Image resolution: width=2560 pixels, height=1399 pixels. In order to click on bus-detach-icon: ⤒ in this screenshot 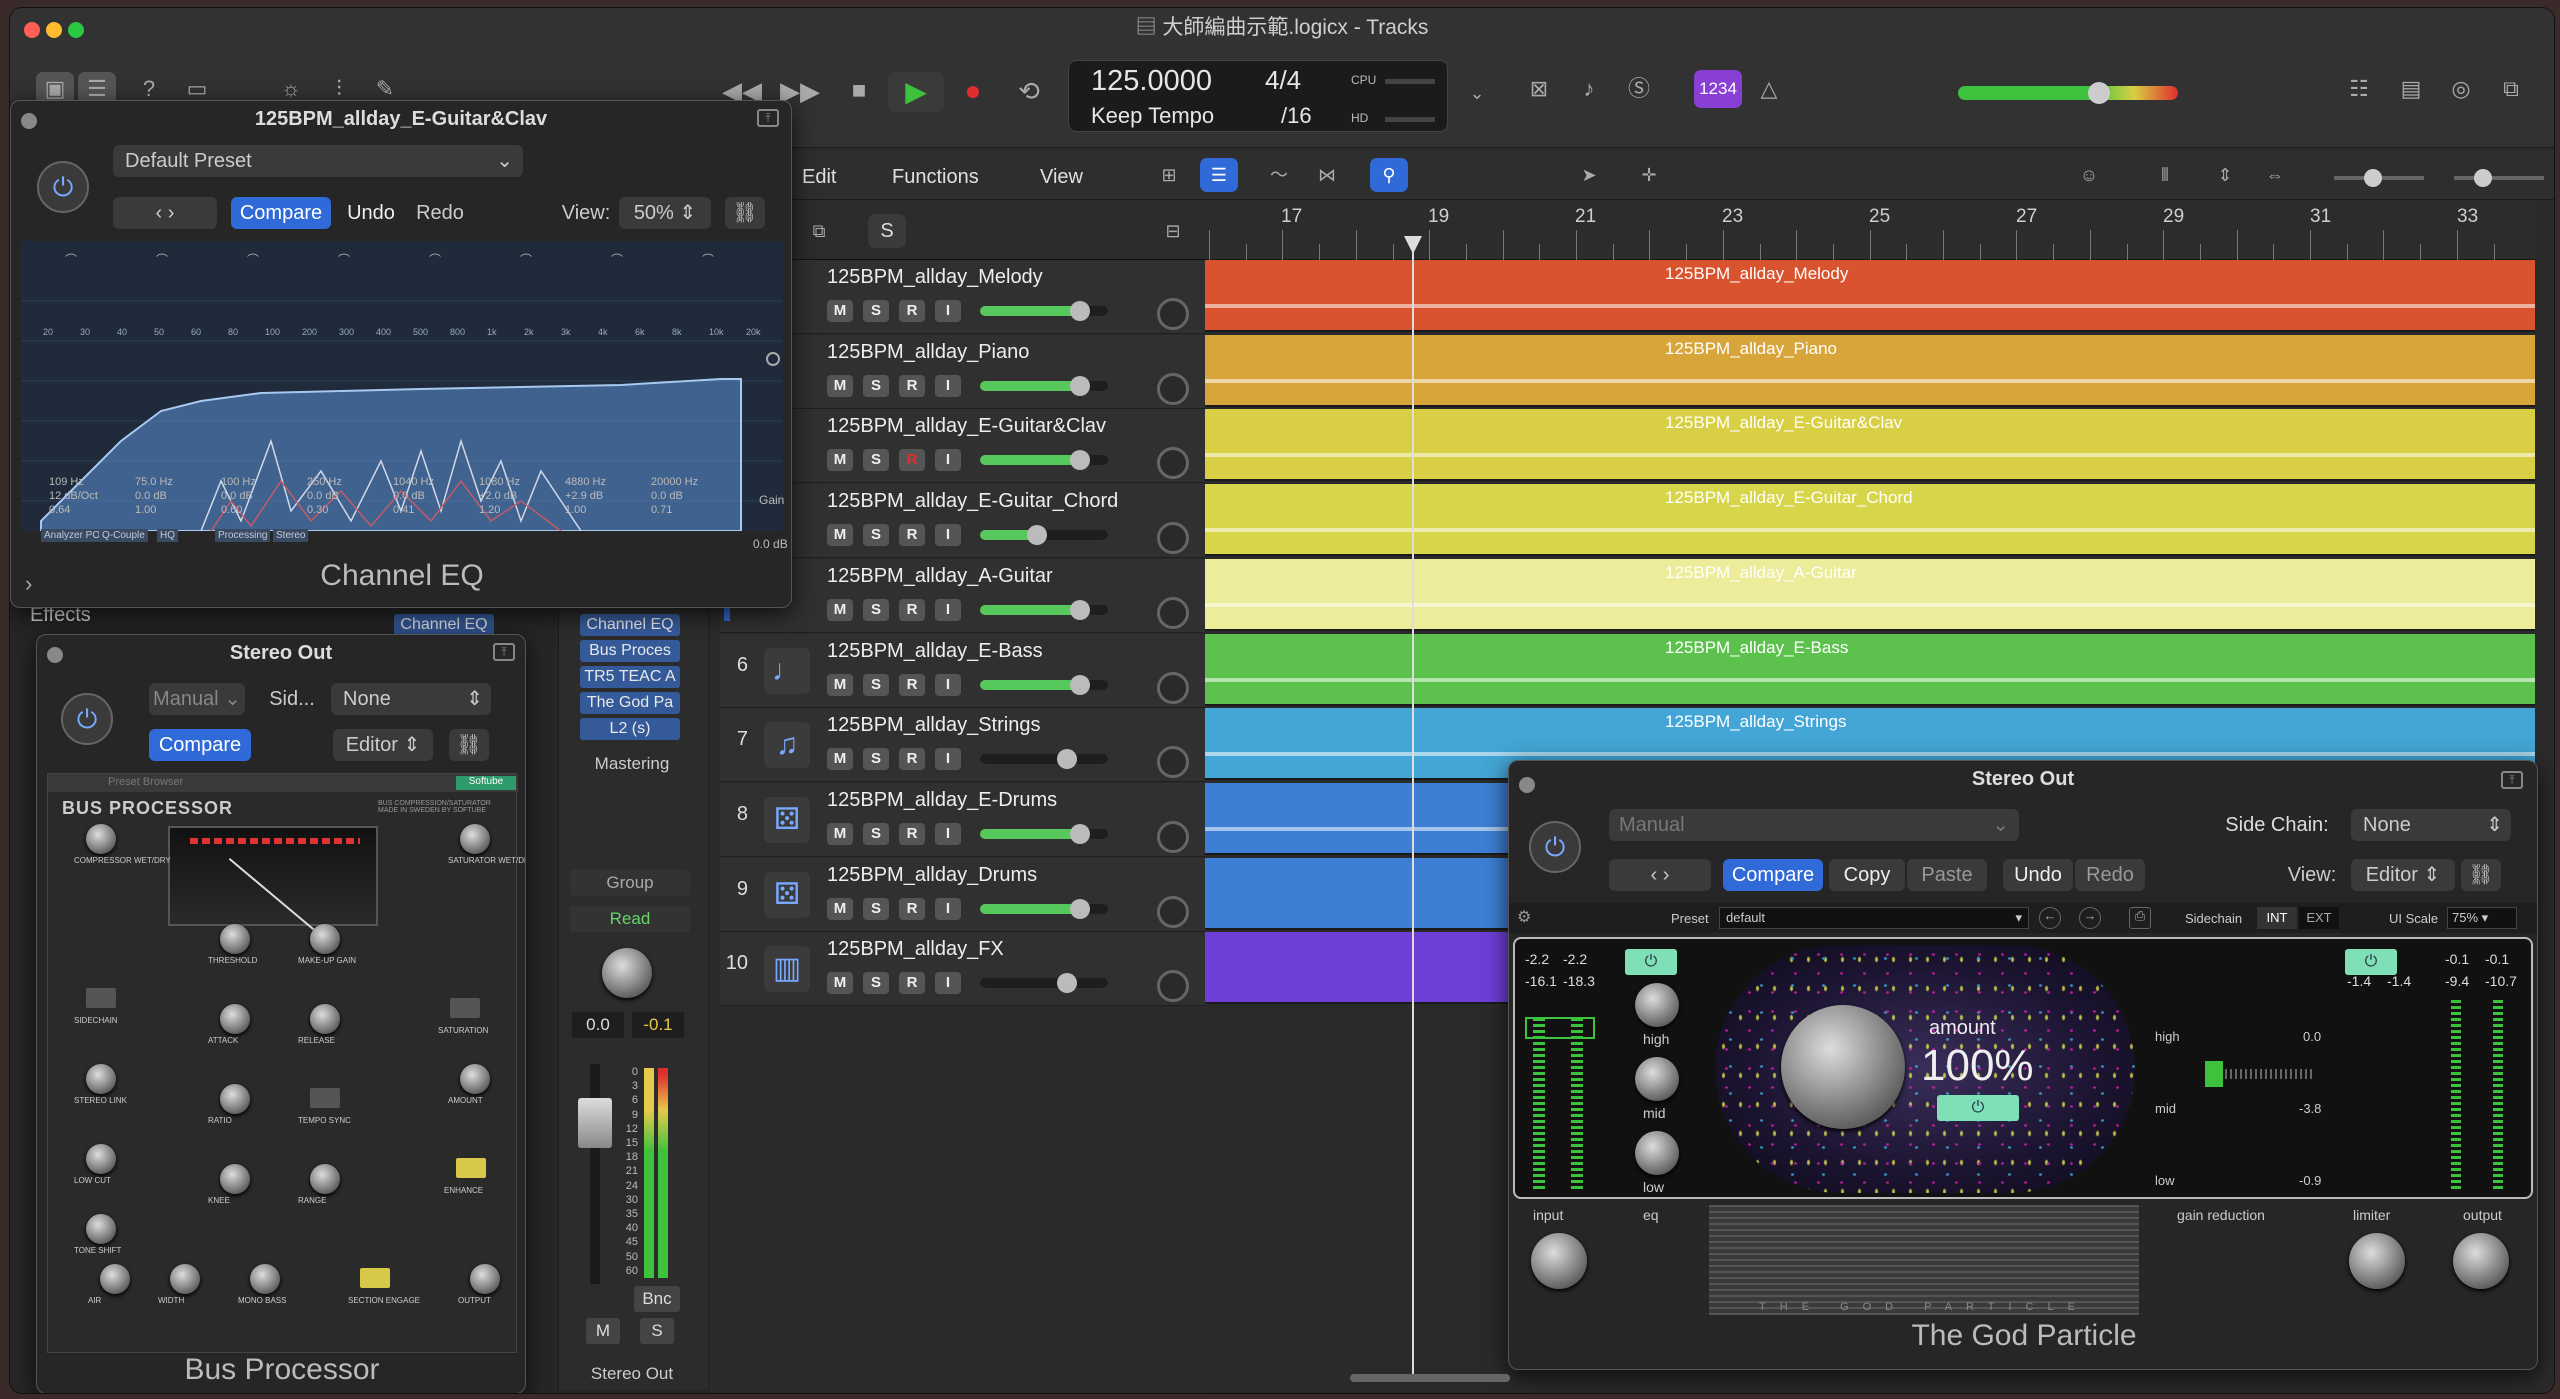, I will do `click(504, 652)`.